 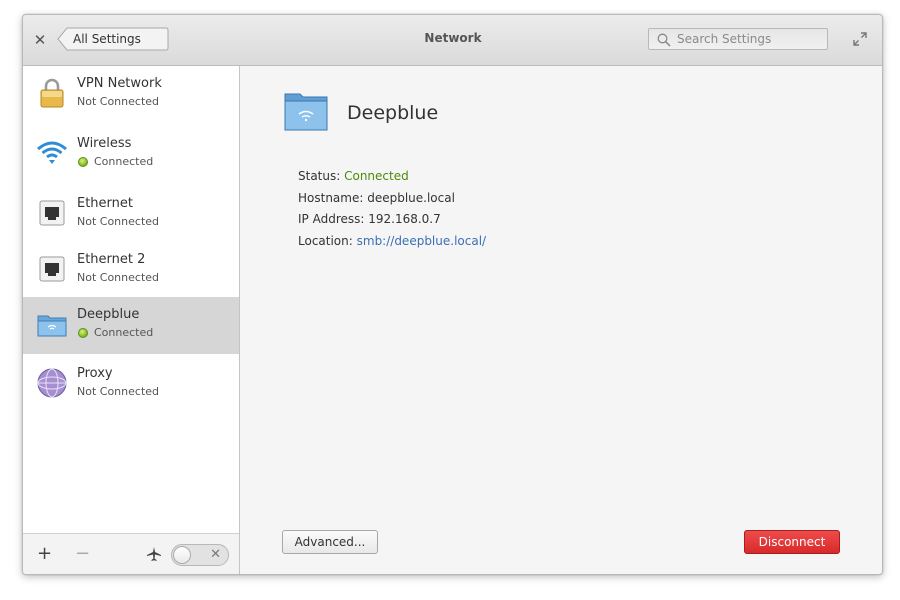 I want to click on search-input, so click(x=750, y=39).